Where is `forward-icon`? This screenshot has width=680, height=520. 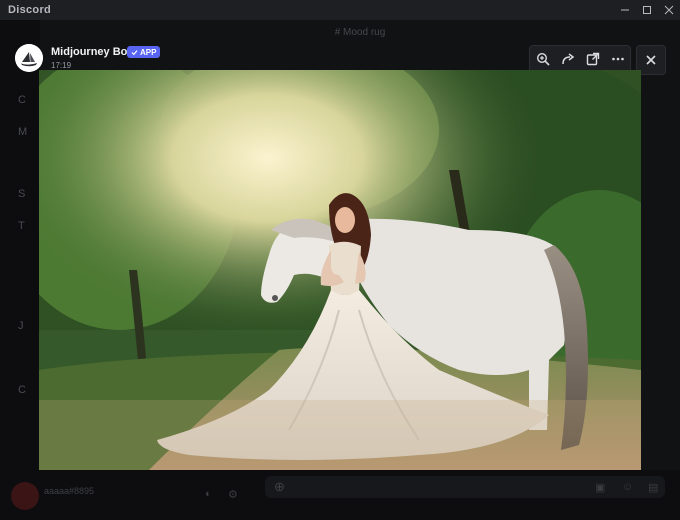
forward-icon is located at coordinates (568, 59).